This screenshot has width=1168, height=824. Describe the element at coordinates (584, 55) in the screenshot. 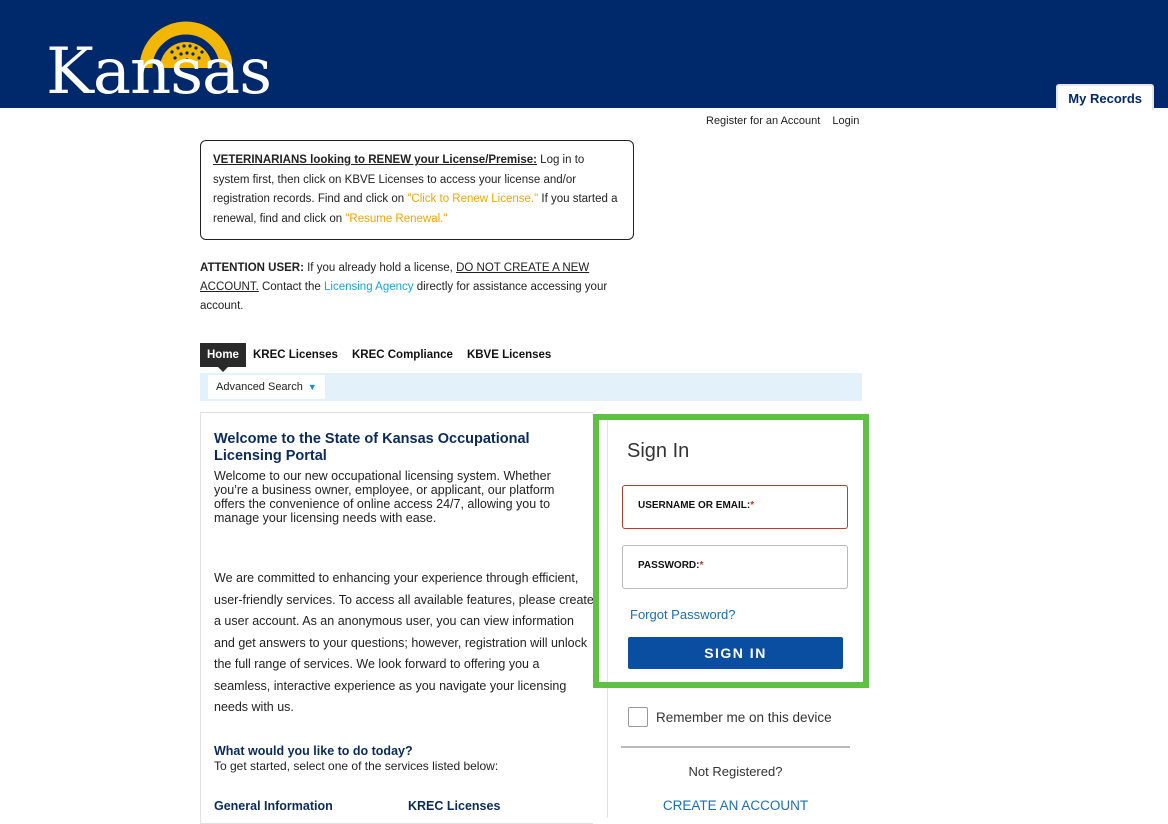

I see `site-header: Kansas My Records` at that location.